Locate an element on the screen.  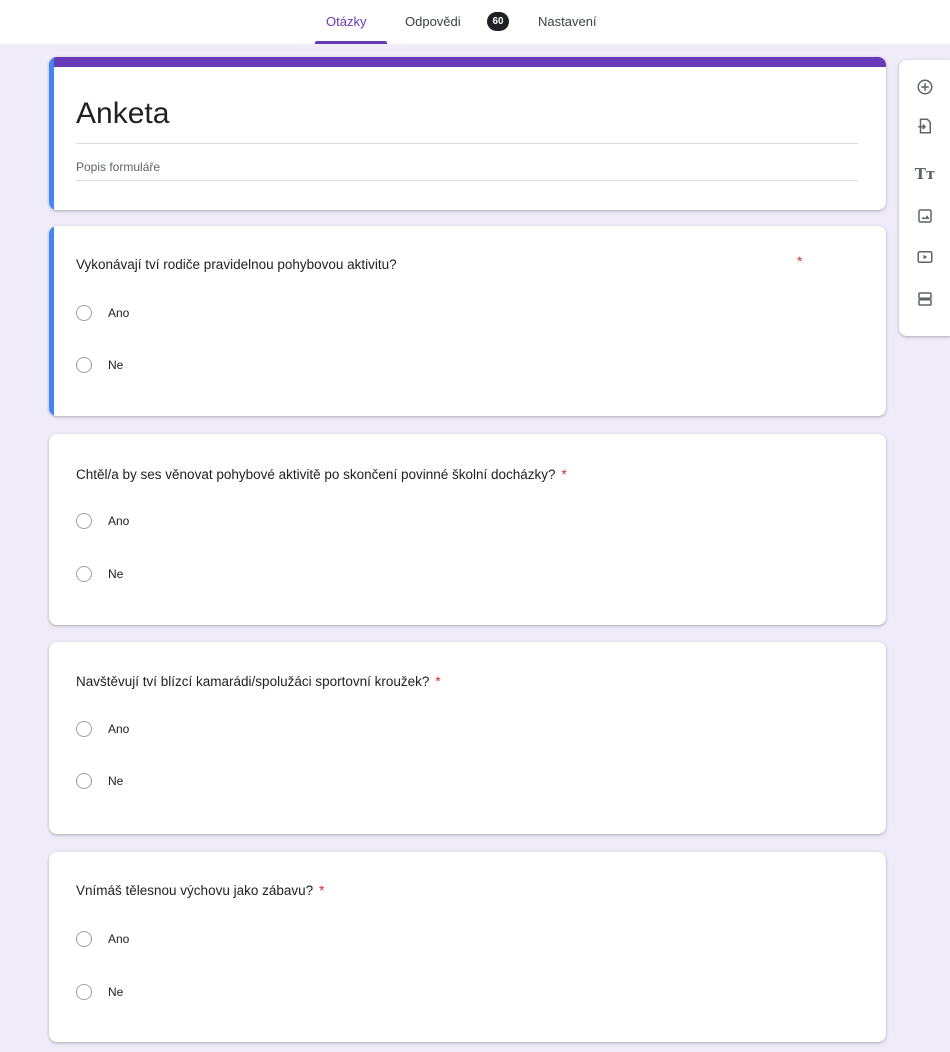
description-underline is located at coordinates (467, 180).